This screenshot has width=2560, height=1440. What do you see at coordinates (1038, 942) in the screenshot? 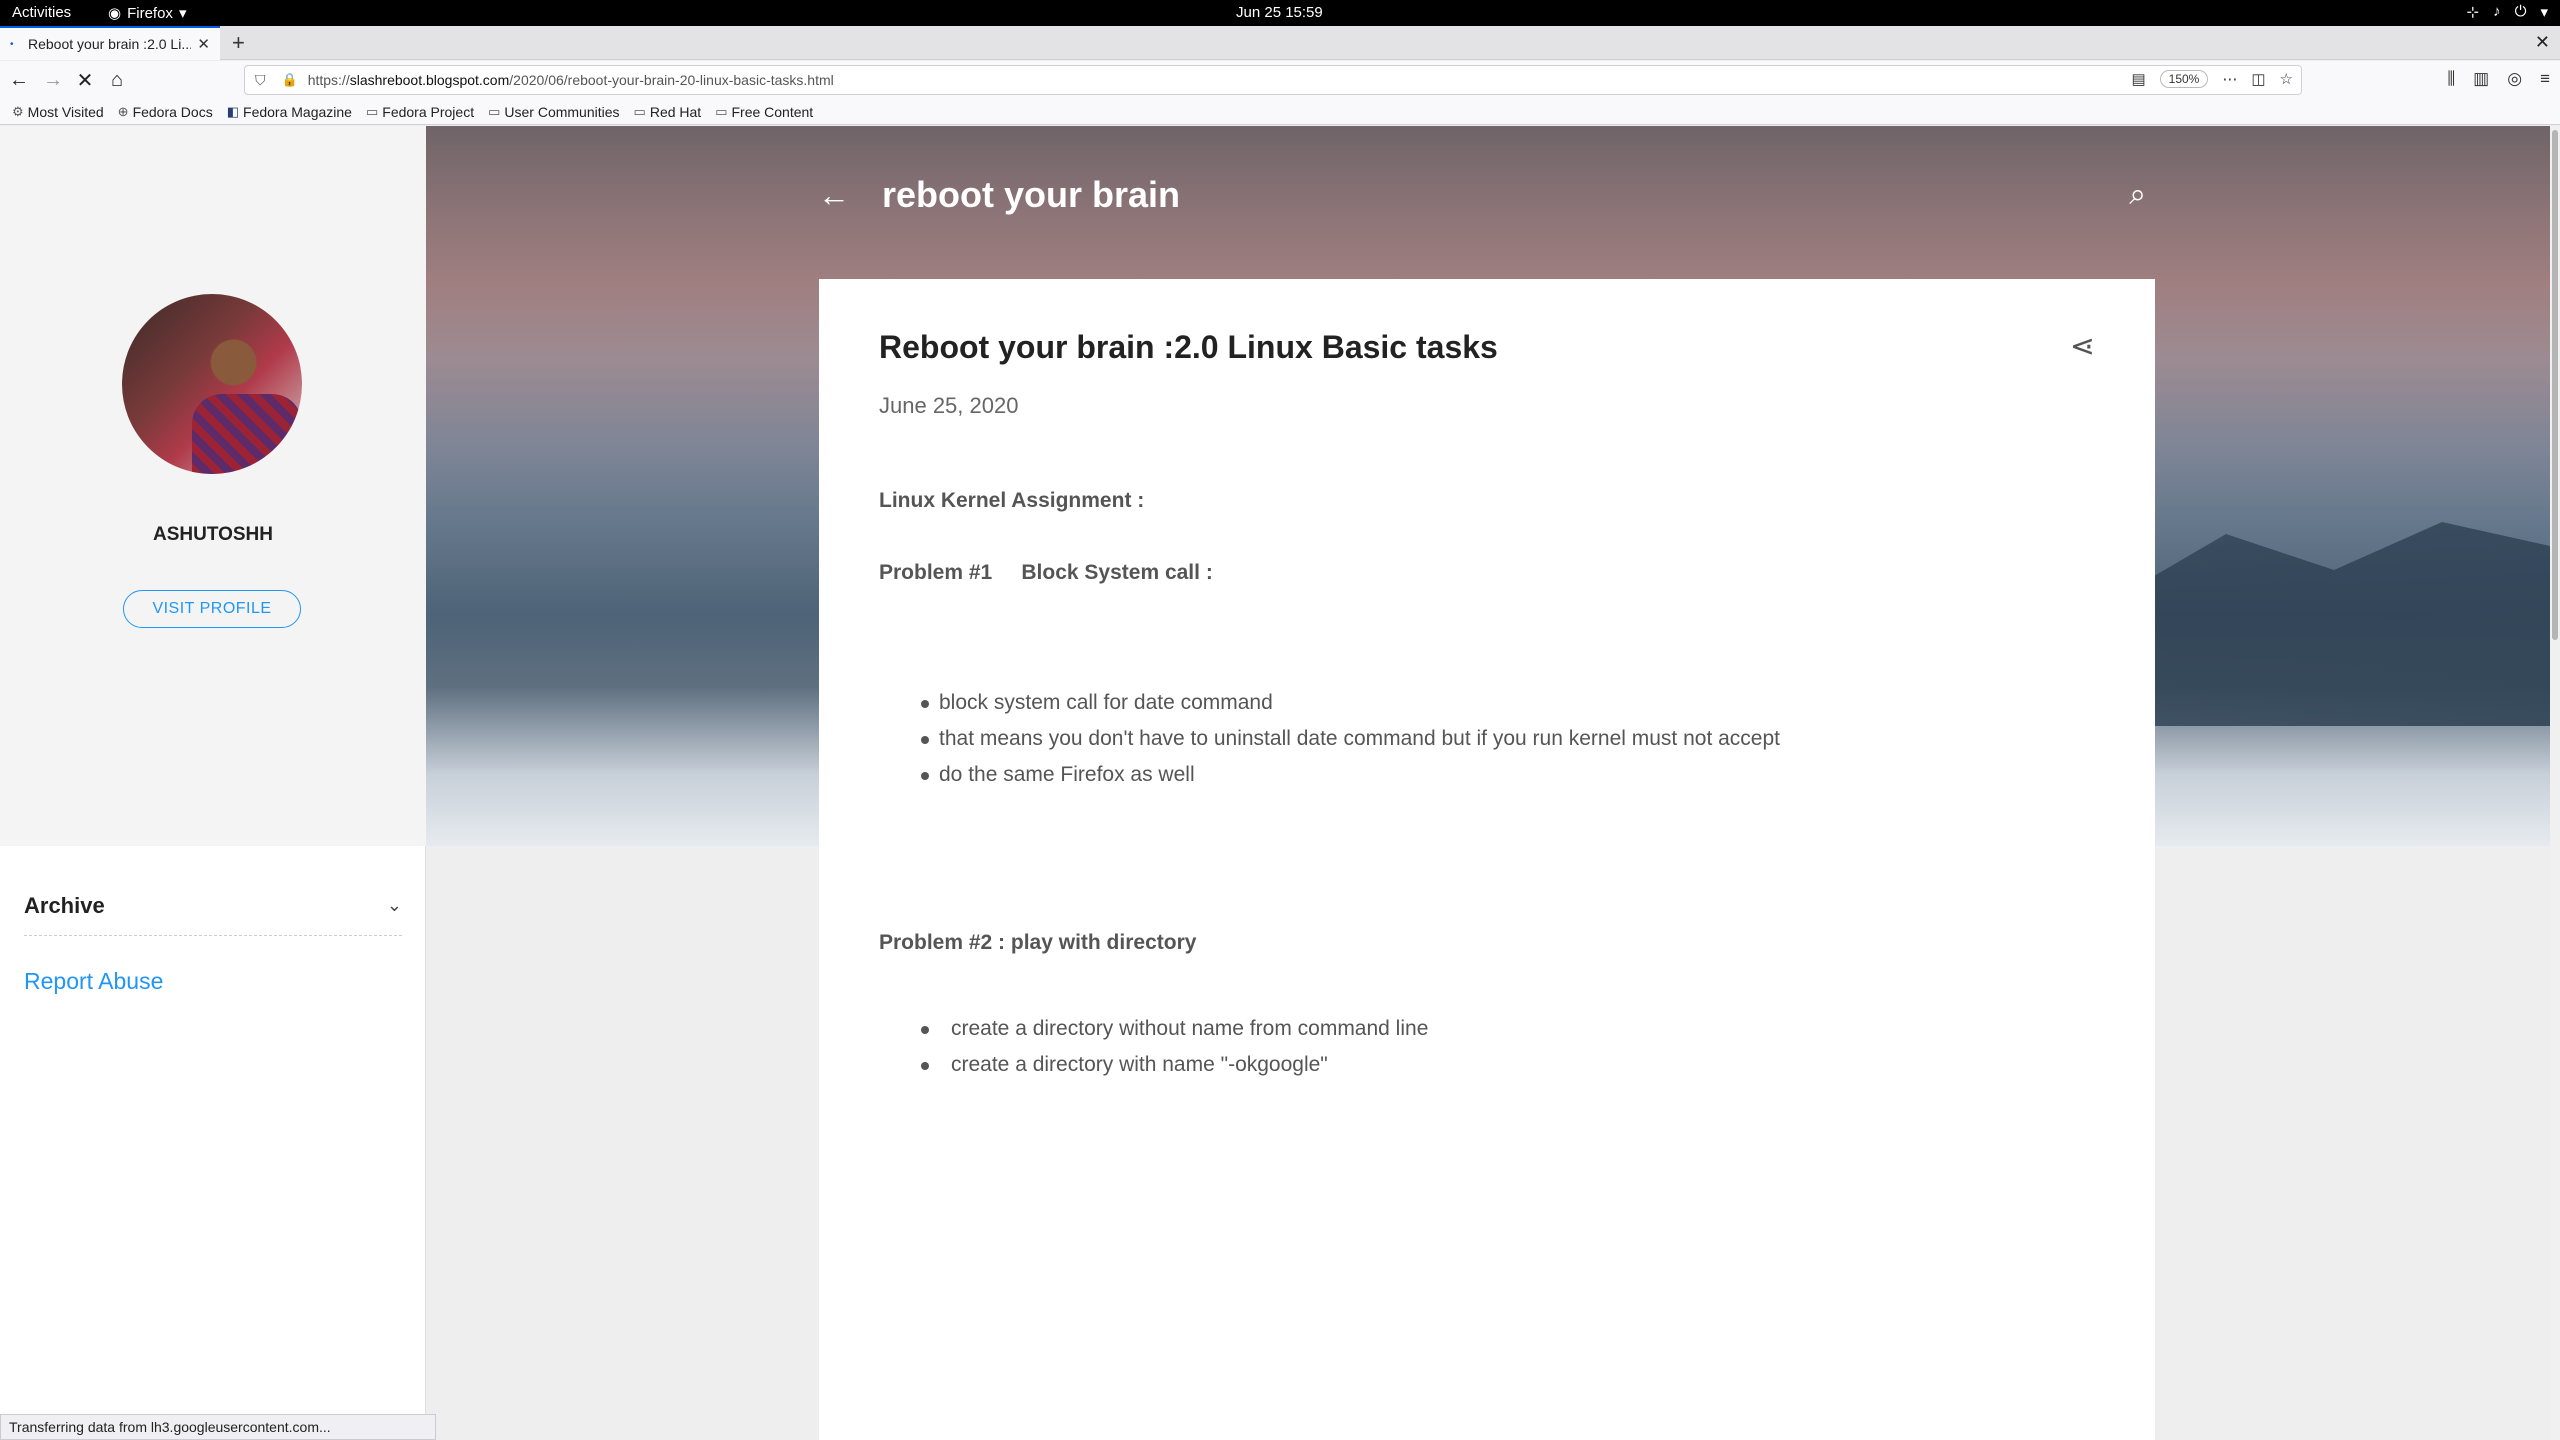
I see `post-heading-problem2: Problem #2 : play with directory` at bounding box center [1038, 942].